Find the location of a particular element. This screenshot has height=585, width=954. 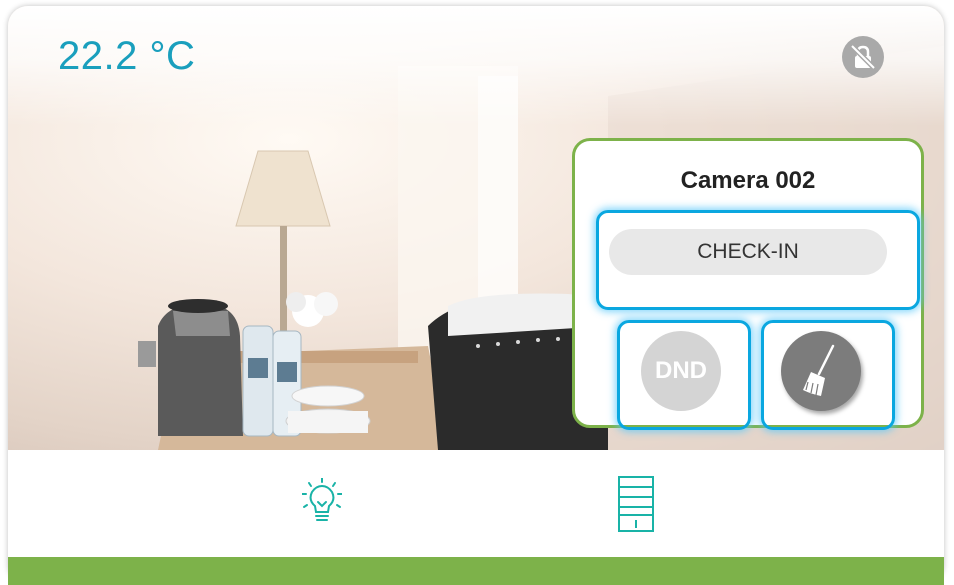

temperature-reading: 22.2 °C is located at coordinates (127, 56).